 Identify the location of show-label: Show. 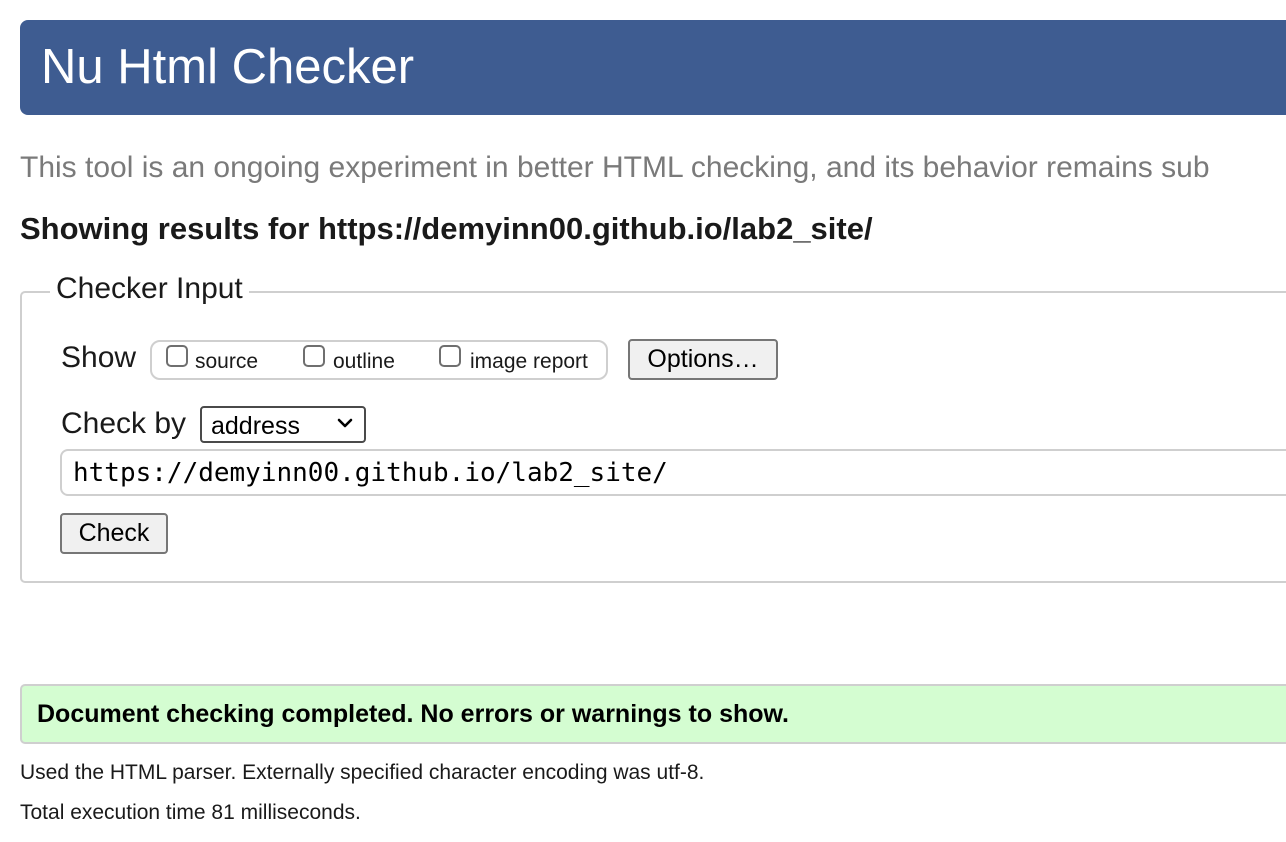
(99, 357).